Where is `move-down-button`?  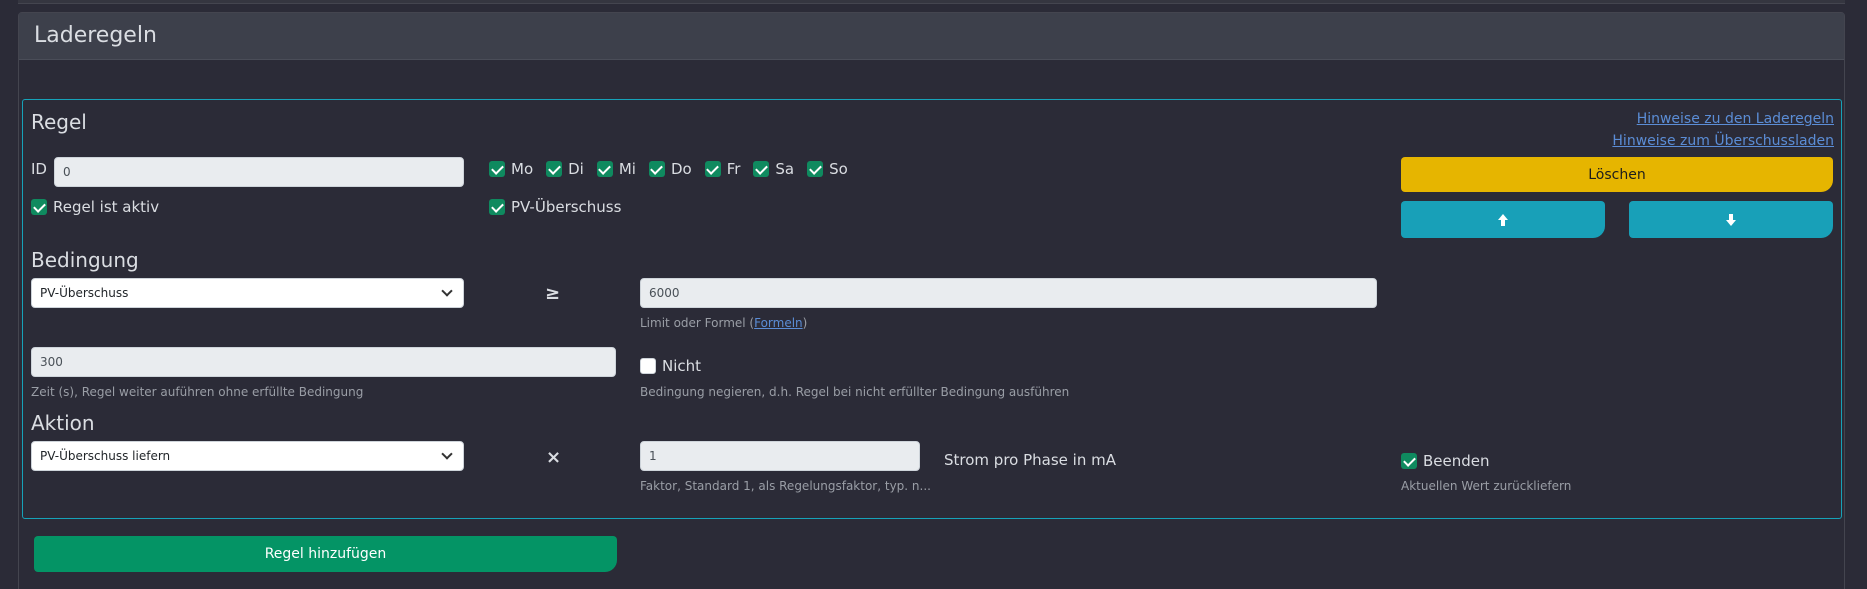 move-down-button is located at coordinates (1731, 219).